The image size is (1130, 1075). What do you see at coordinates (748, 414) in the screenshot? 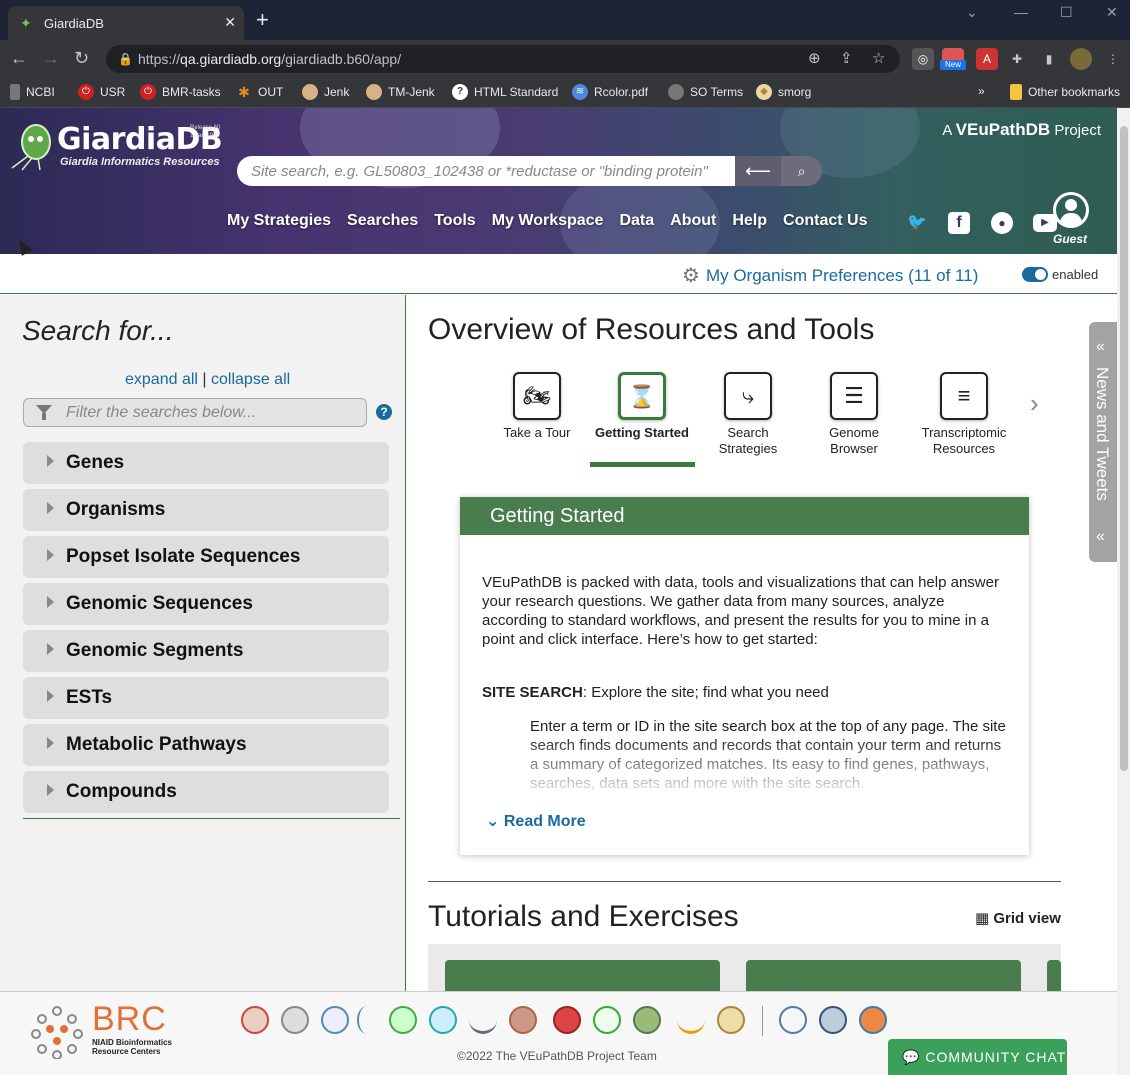
I see `tool-search-strategies: ⤷ Search Strategies` at bounding box center [748, 414].